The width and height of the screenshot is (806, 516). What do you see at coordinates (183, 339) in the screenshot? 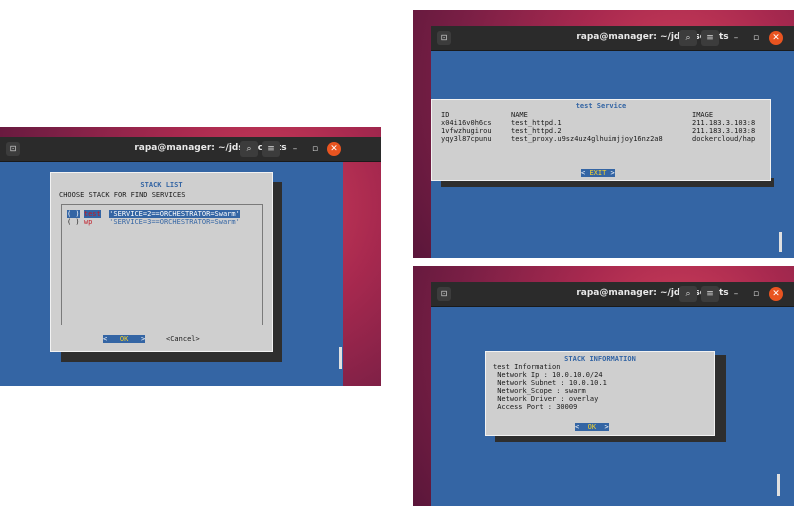
I see `cancel-button: <Cancel>` at bounding box center [183, 339].